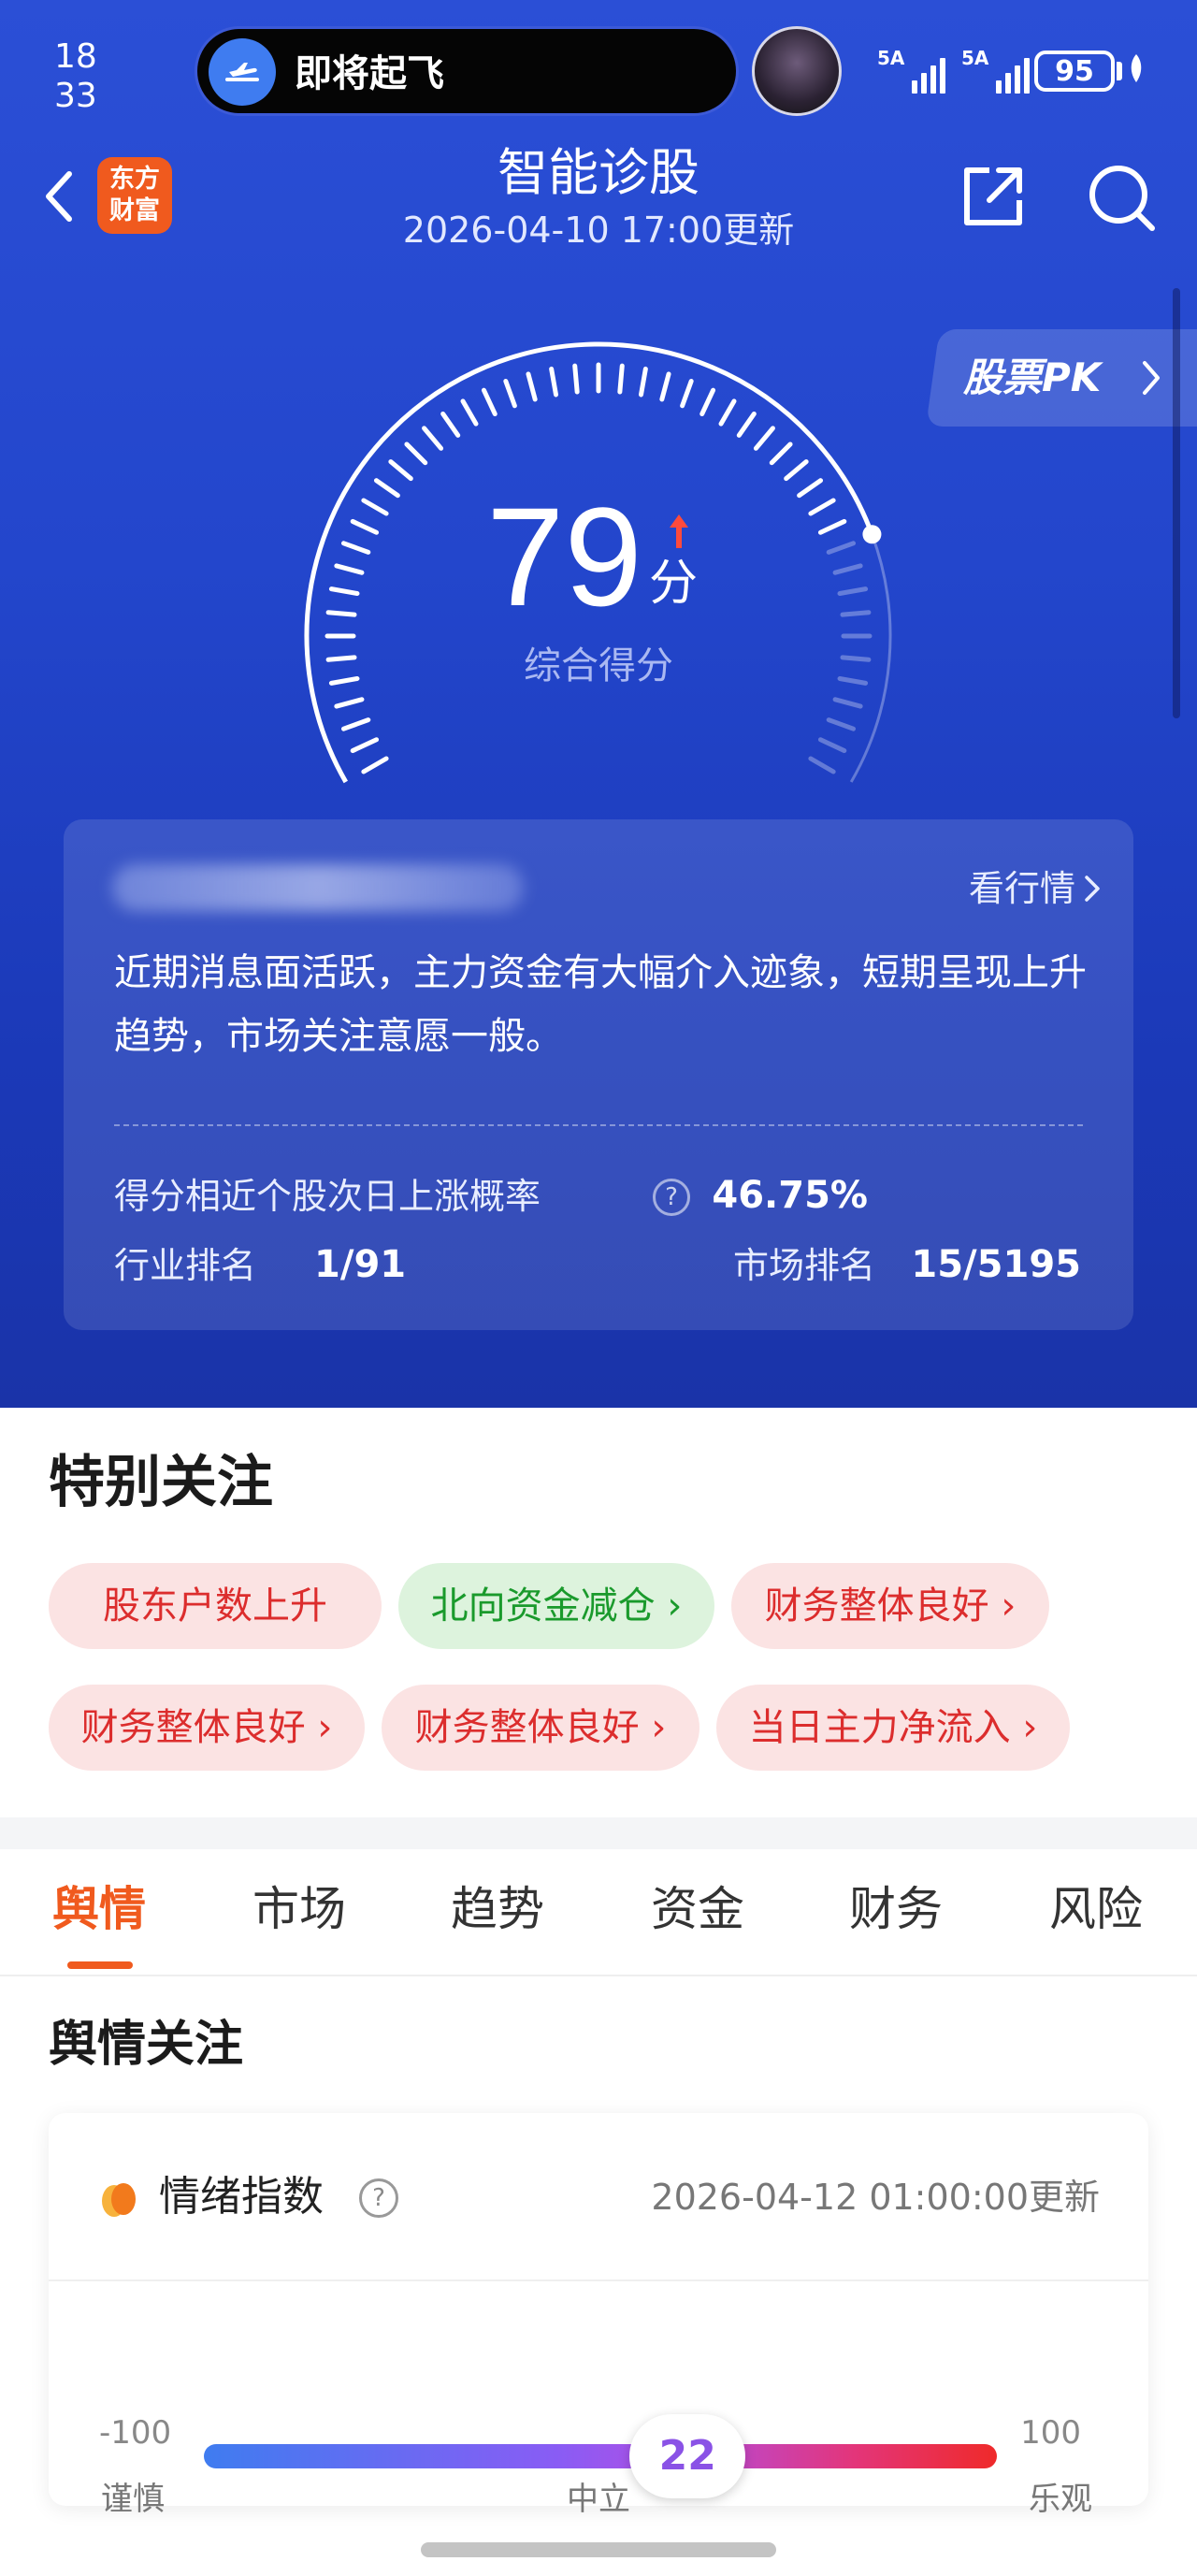 The width and height of the screenshot is (1197, 2576). Describe the element at coordinates (497, 1909) in the screenshot. I see `tab-trend: 趋势` at that location.